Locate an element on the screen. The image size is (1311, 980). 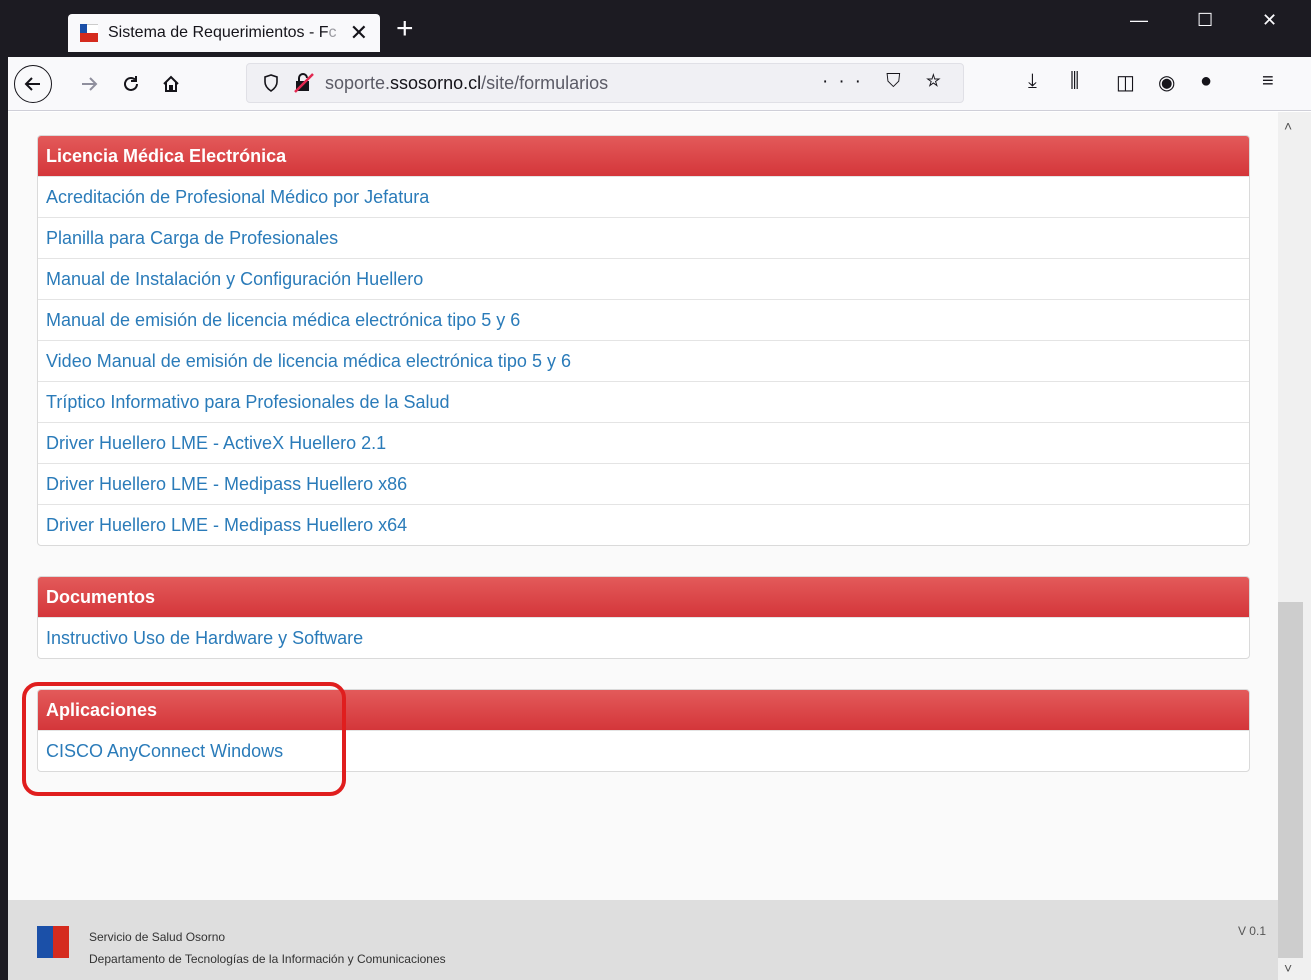
home-icon is located at coordinates (171, 83).